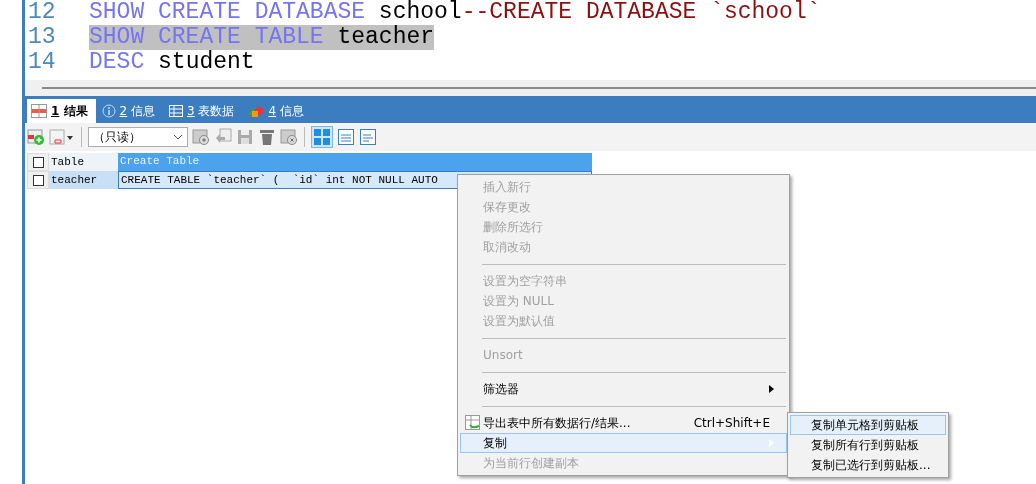 The height and width of the screenshot is (484, 1036). I want to click on menu-item: 复制所有行到剪贴板, so click(868, 445).